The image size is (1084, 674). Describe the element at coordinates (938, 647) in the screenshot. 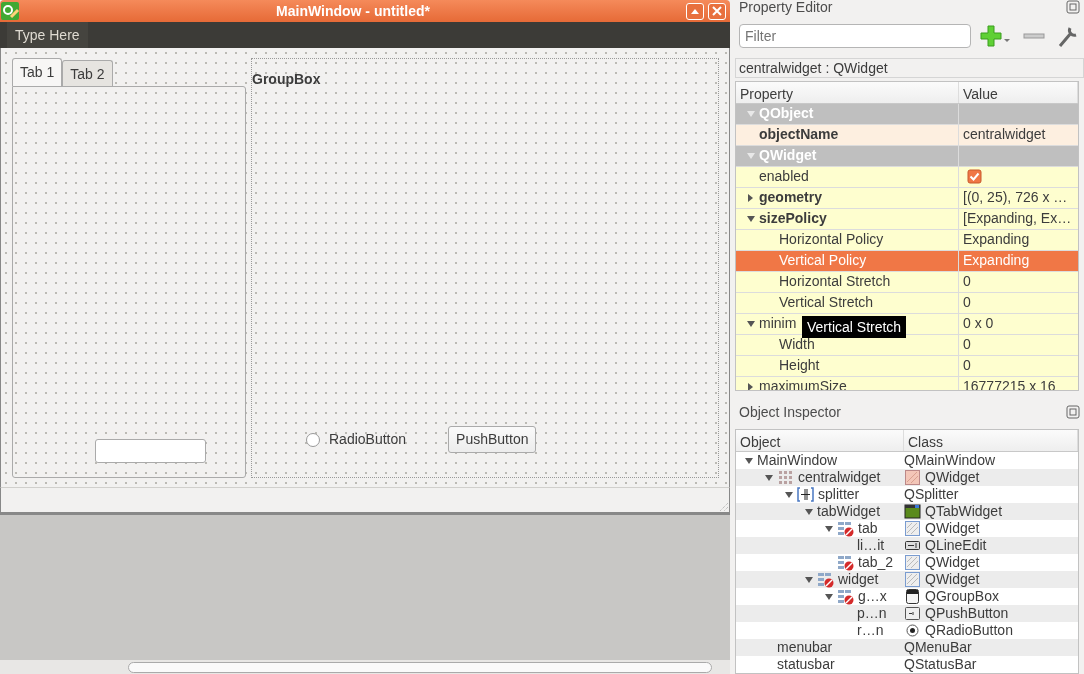

I see `class-name: QMenuBar` at that location.